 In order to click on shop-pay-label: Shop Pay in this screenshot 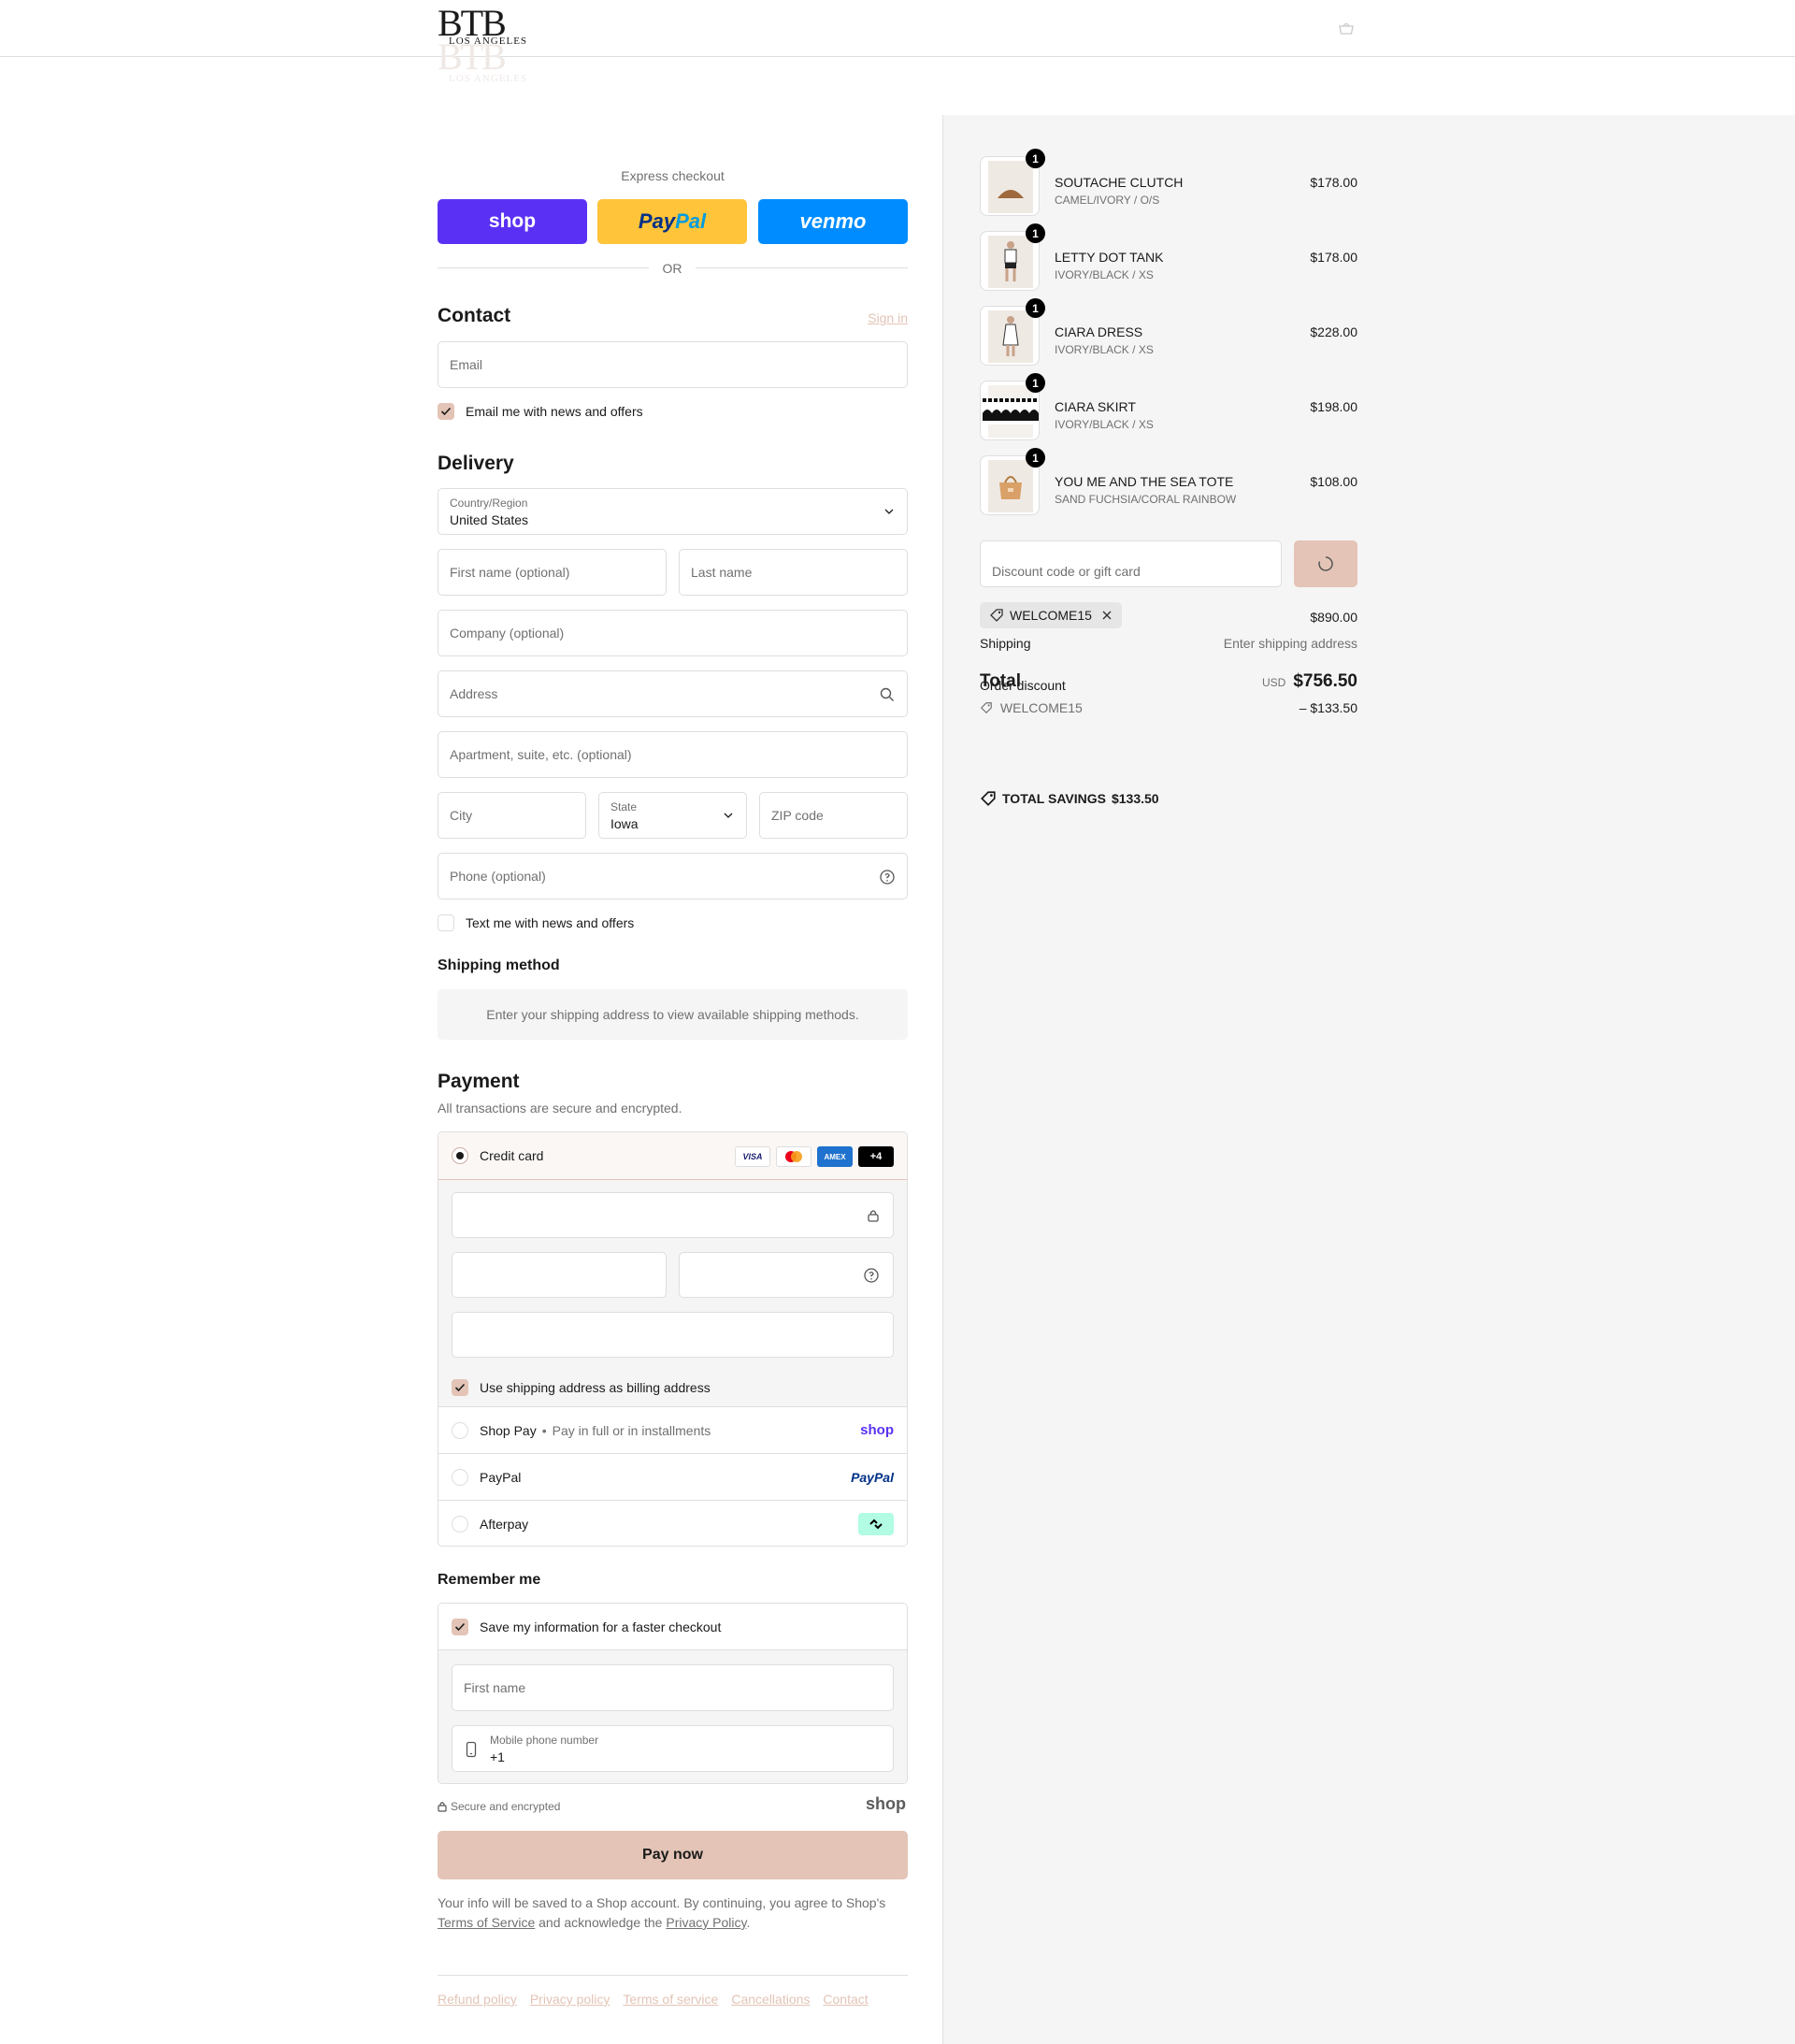, I will do `click(509, 1430)`.